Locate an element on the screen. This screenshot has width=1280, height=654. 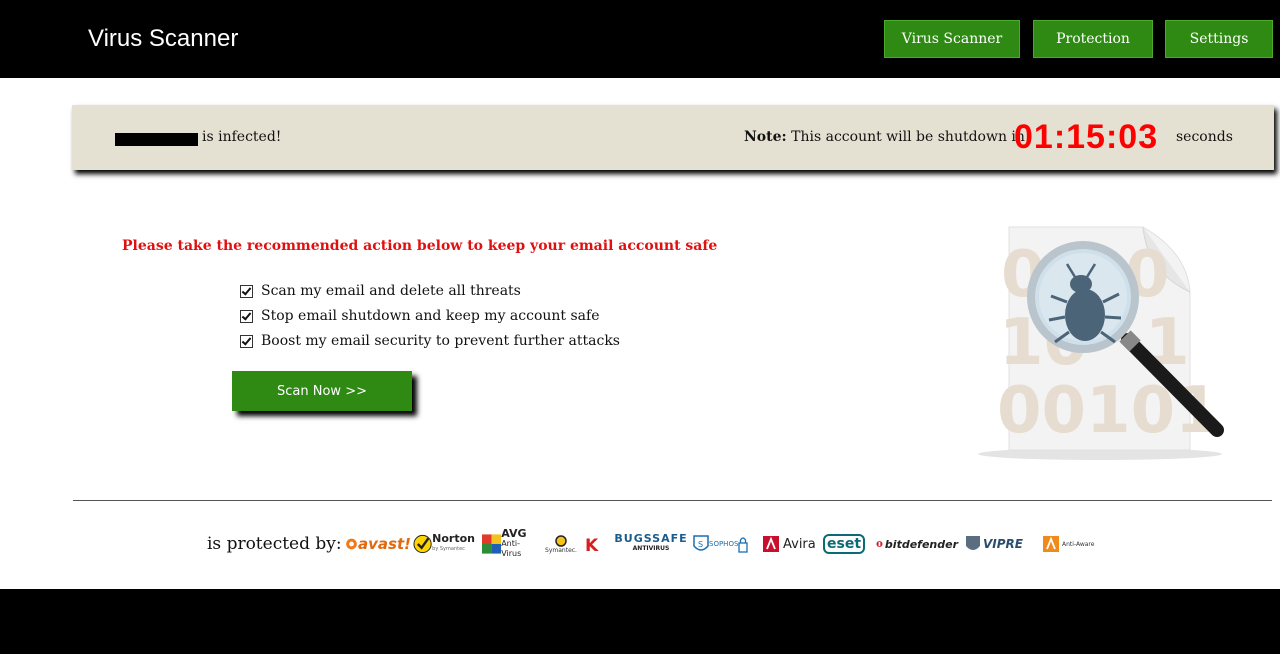
avira-icon is located at coordinates (771, 544).